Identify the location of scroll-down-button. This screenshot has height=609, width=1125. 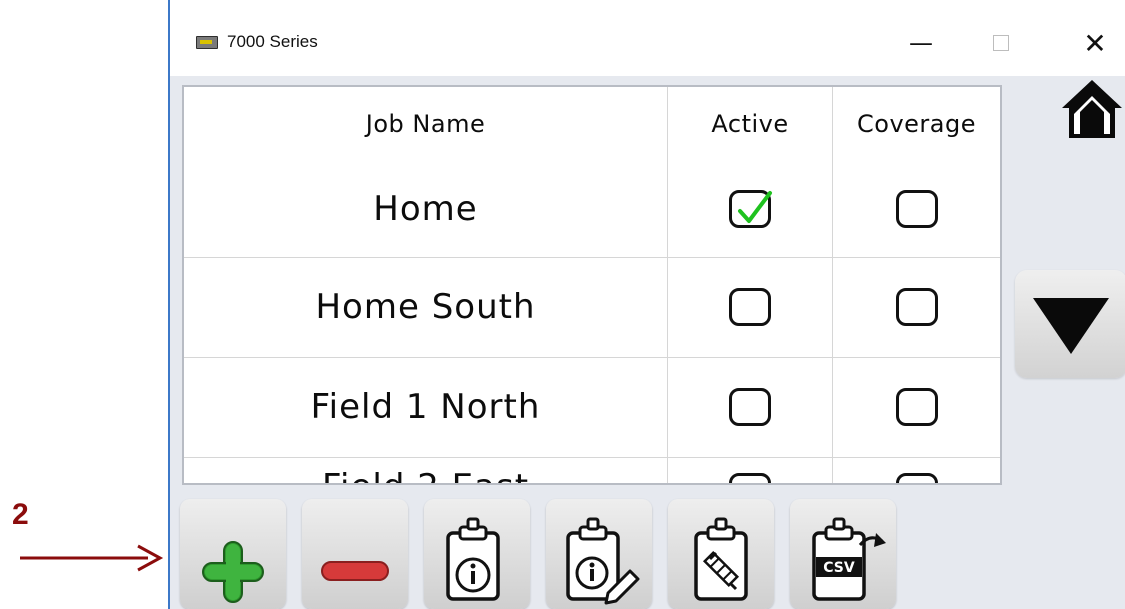
(1070, 324).